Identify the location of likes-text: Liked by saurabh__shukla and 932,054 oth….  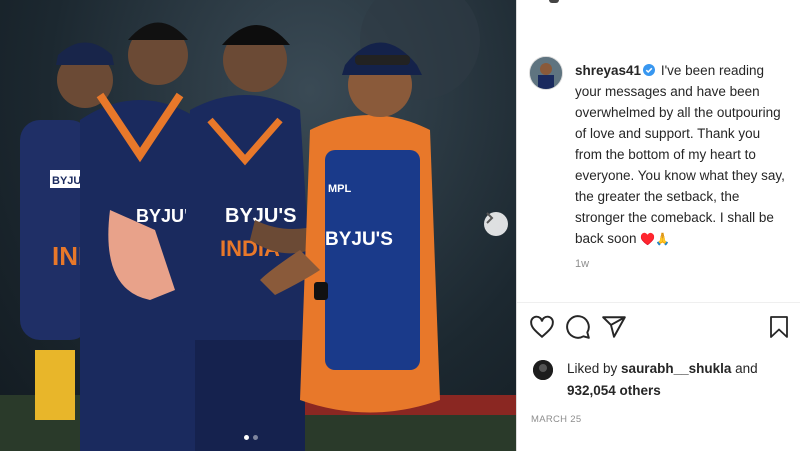
(682, 380).